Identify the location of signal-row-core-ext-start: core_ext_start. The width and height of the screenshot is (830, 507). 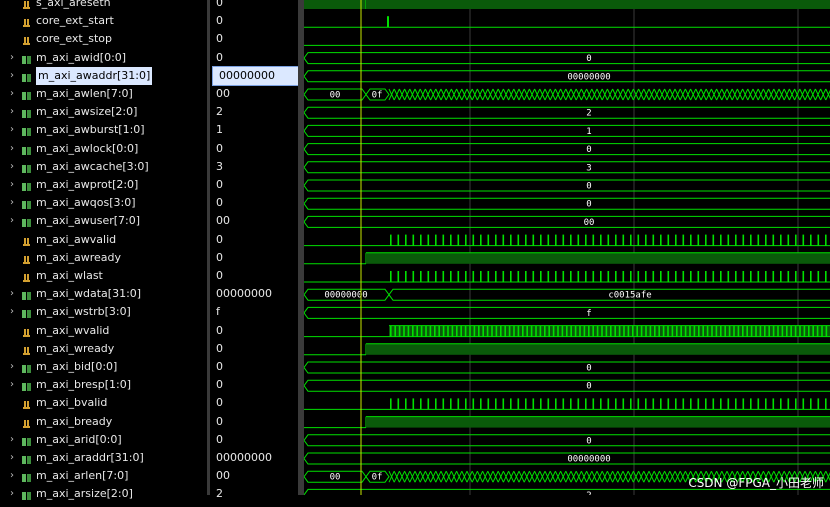
(103, 21).